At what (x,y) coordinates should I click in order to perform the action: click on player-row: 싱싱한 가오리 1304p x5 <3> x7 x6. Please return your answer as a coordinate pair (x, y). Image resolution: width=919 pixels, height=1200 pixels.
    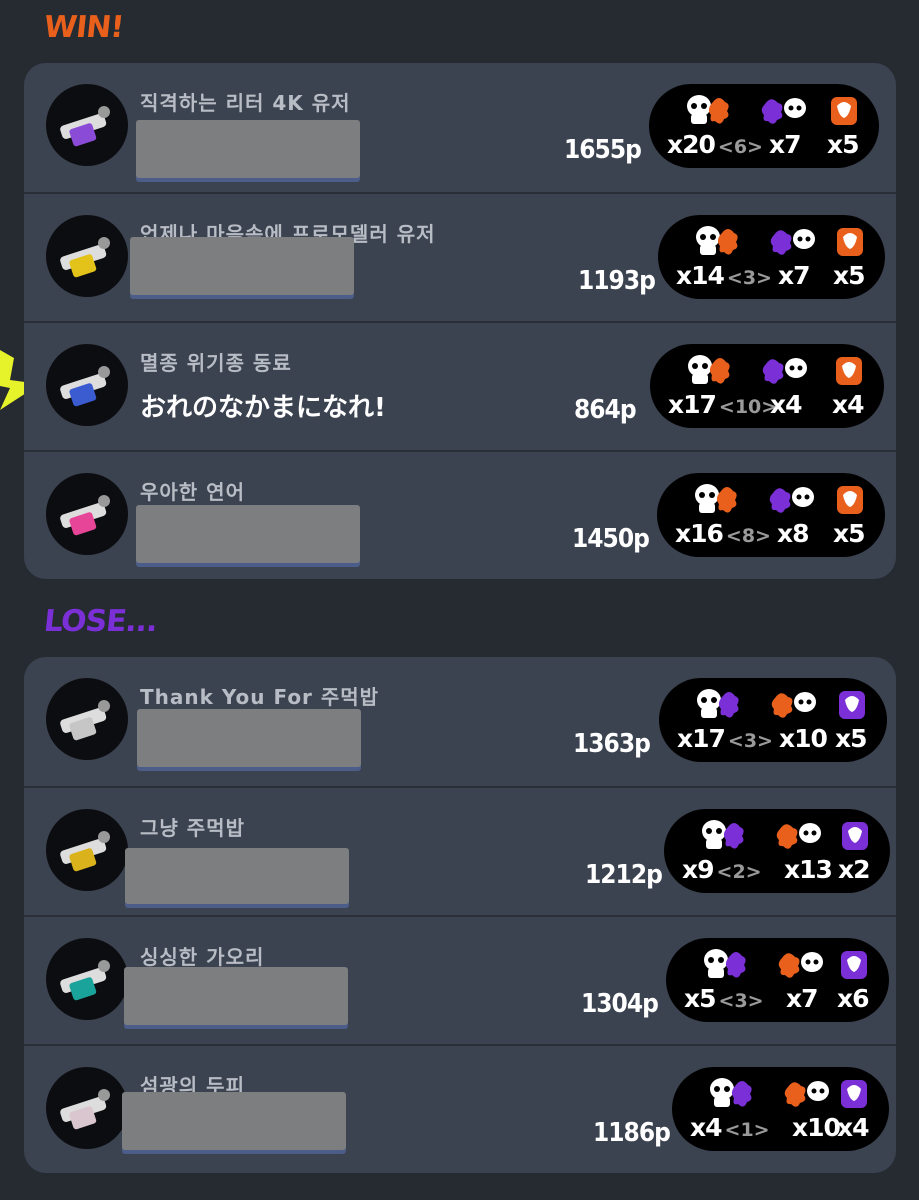
    Looking at the image, I should click on (460, 980).